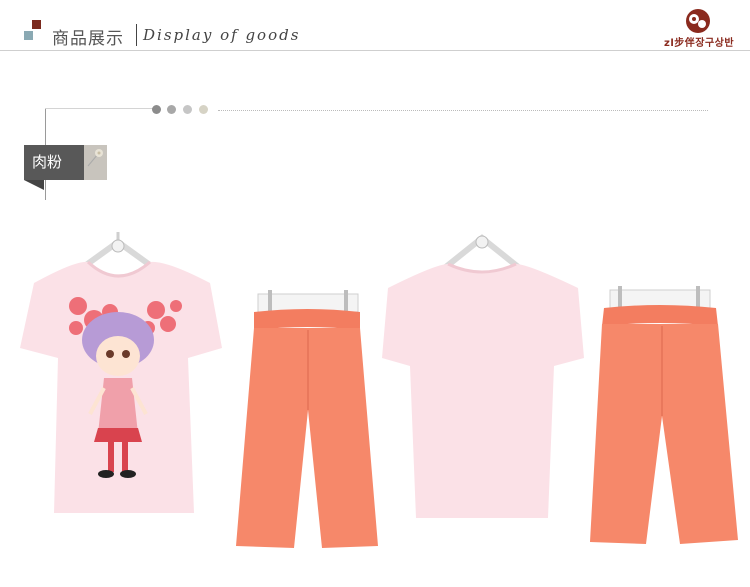  Describe the element at coordinates (99, 108) in the screenshot. I see `section-horizontal-line` at that location.